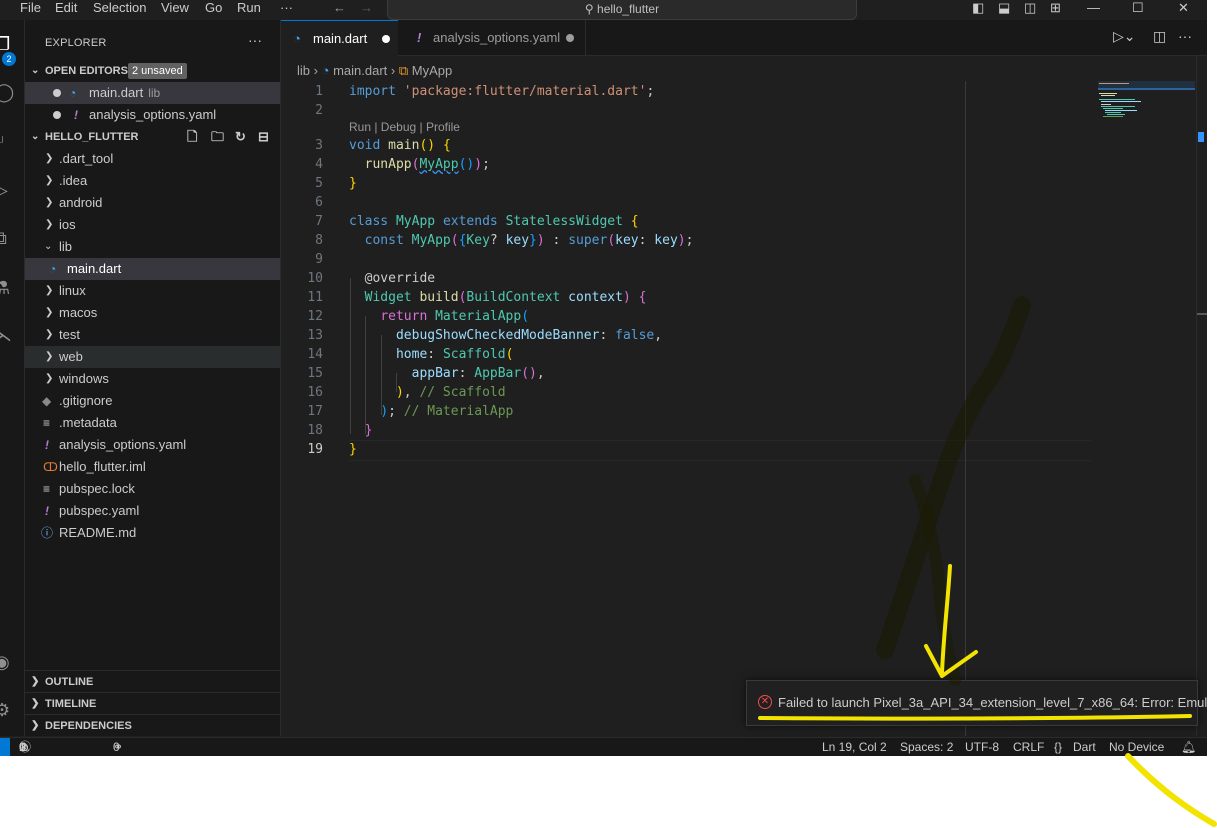 This screenshot has height=828, width=1217. Describe the element at coordinates (1004, 7) in the screenshot. I see `toggle-panel-icon: ⬓` at that location.